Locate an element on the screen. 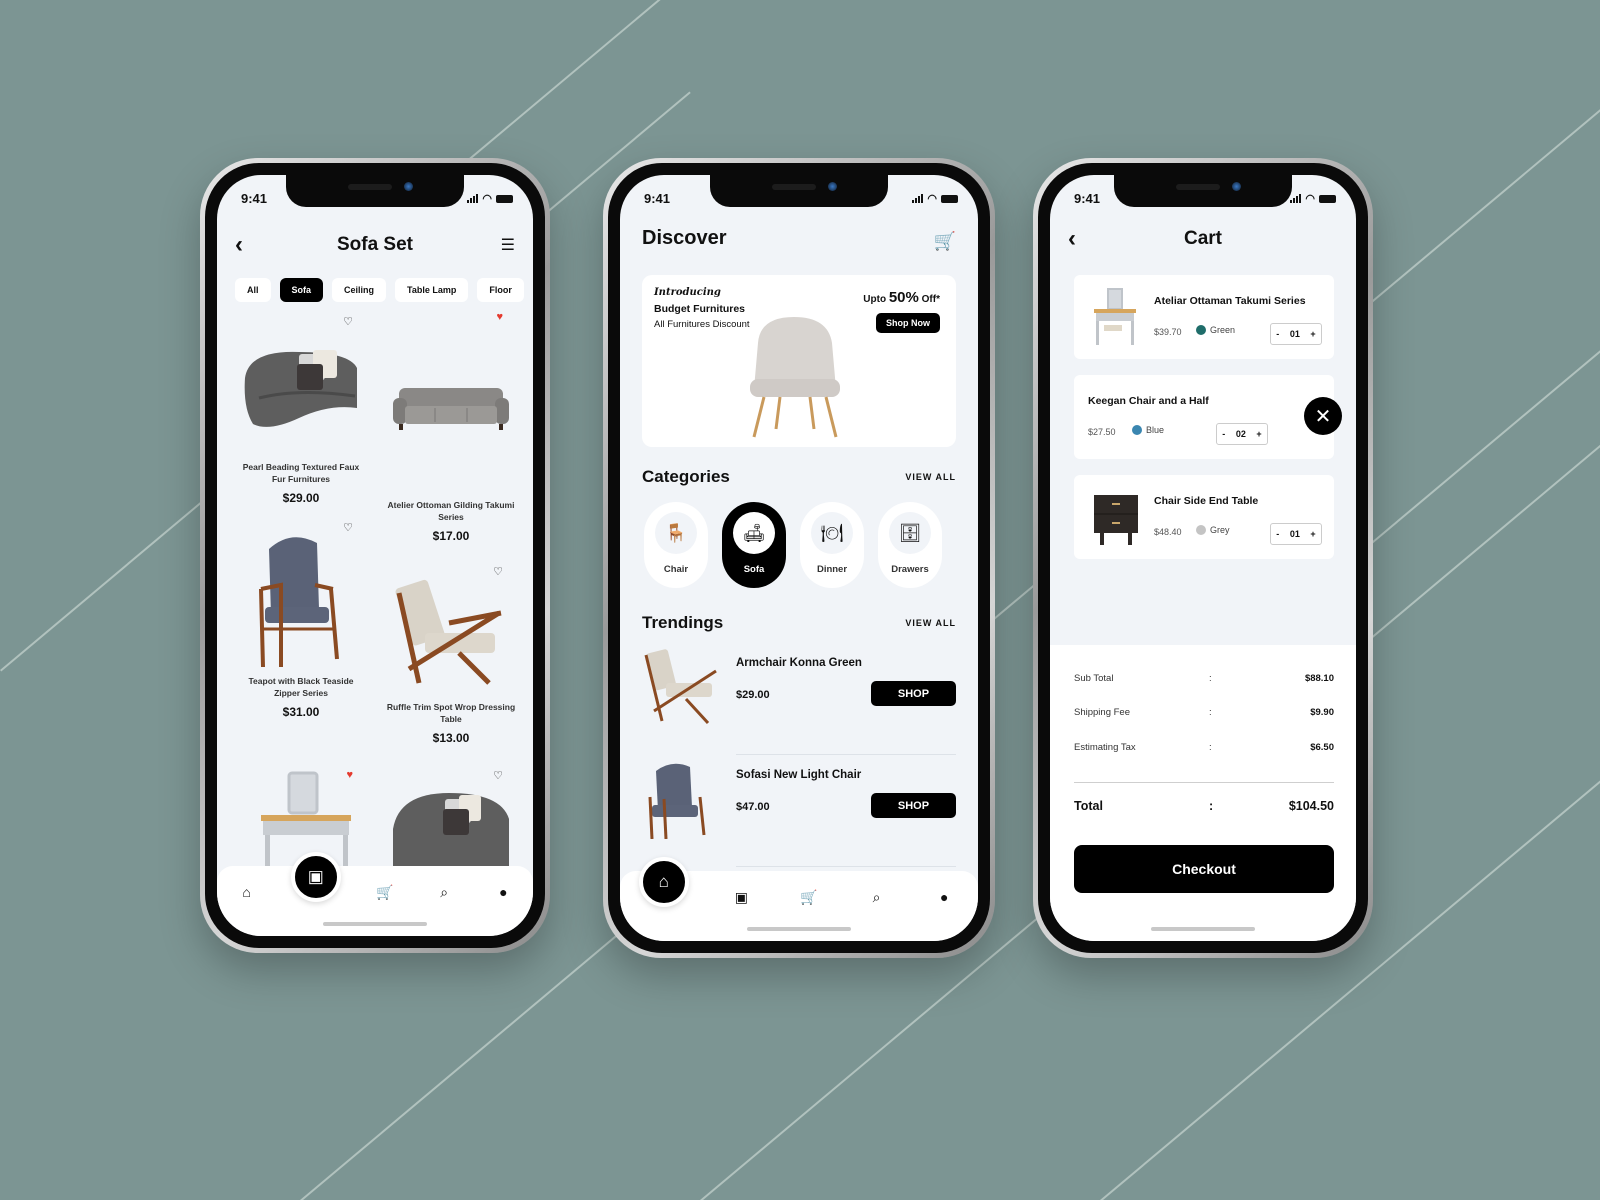  banner-offer: Upto 50% Off* is located at coordinates (901, 297).